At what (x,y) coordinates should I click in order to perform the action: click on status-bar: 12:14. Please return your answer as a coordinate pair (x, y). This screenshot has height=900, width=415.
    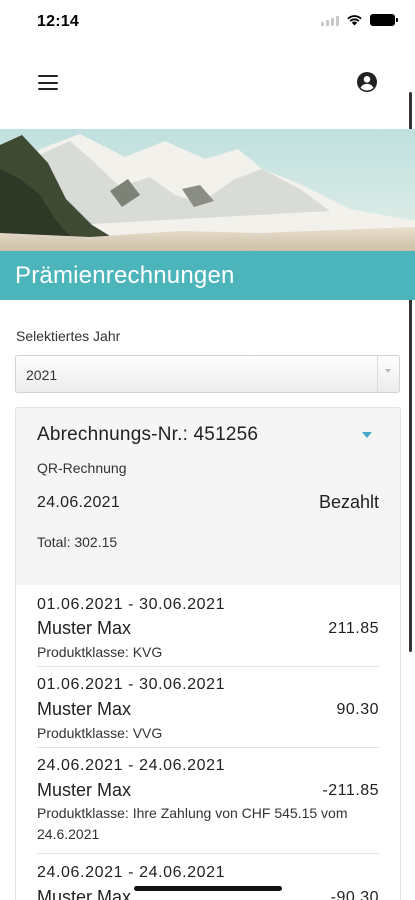
    Looking at the image, I should click on (207, 22).